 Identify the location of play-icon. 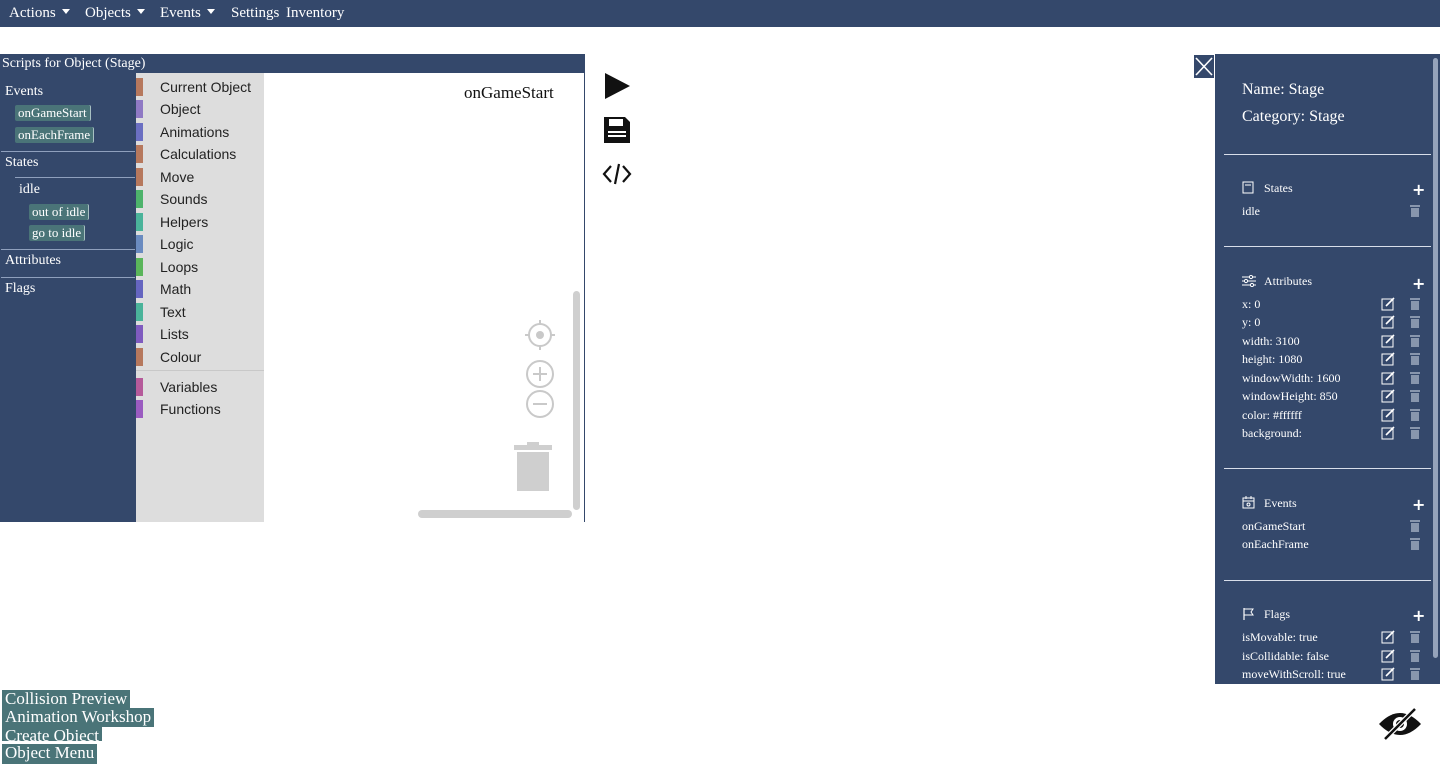
(617, 86).